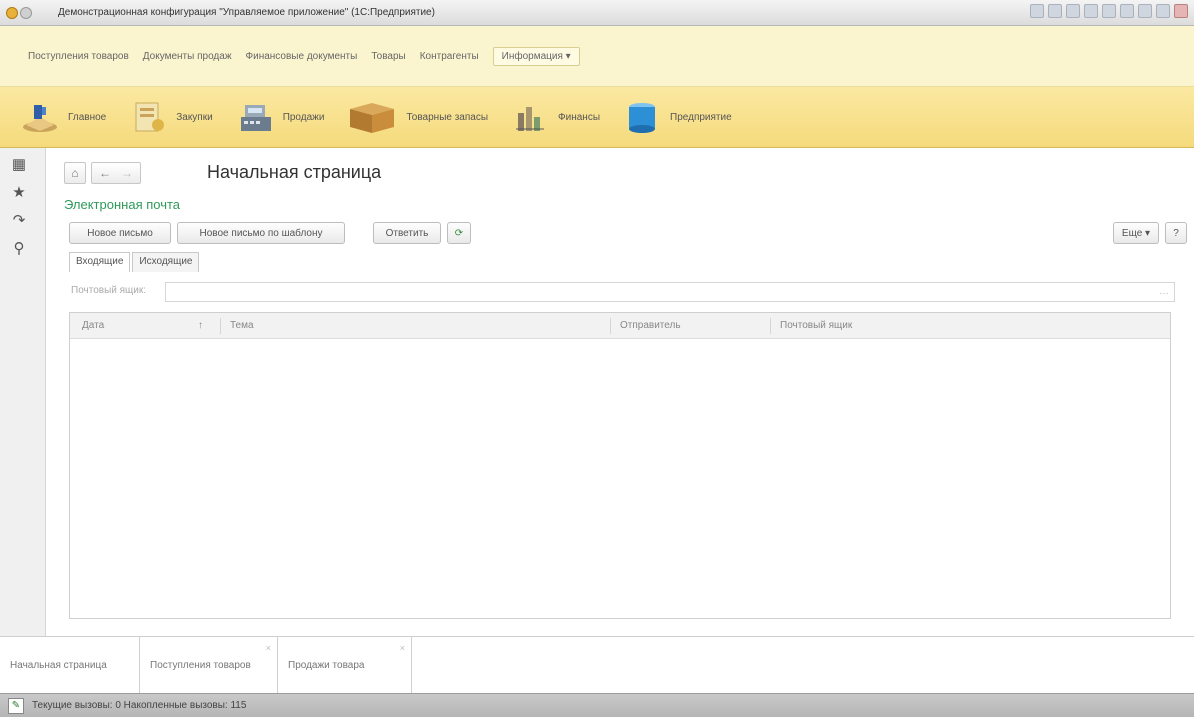 Image resolution: width=1194 pixels, height=717 pixels. What do you see at coordinates (447, 117) in the screenshot?
I see `section-label: Товарные запасы` at bounding box center [447, 117].